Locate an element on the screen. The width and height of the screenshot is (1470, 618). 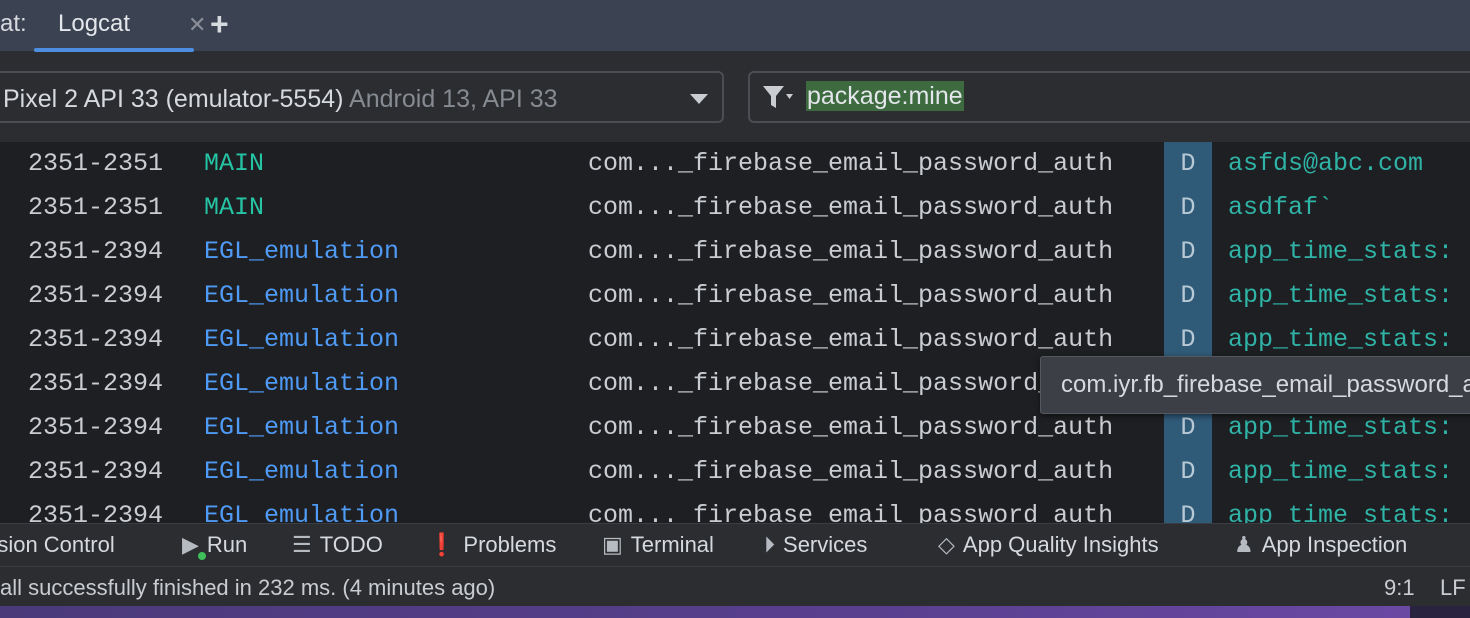
toolwindow-run: ▶ Run is located at coordinates (215, 546).